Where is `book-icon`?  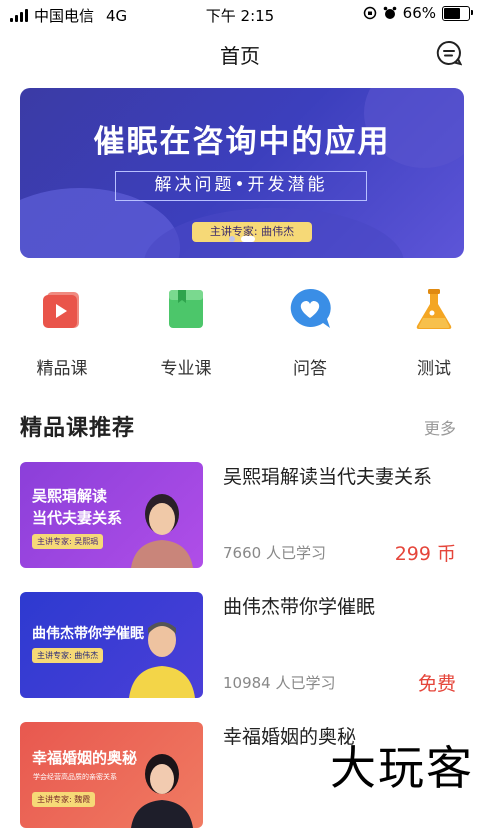
book-icon is located at coordinates (186, 309).